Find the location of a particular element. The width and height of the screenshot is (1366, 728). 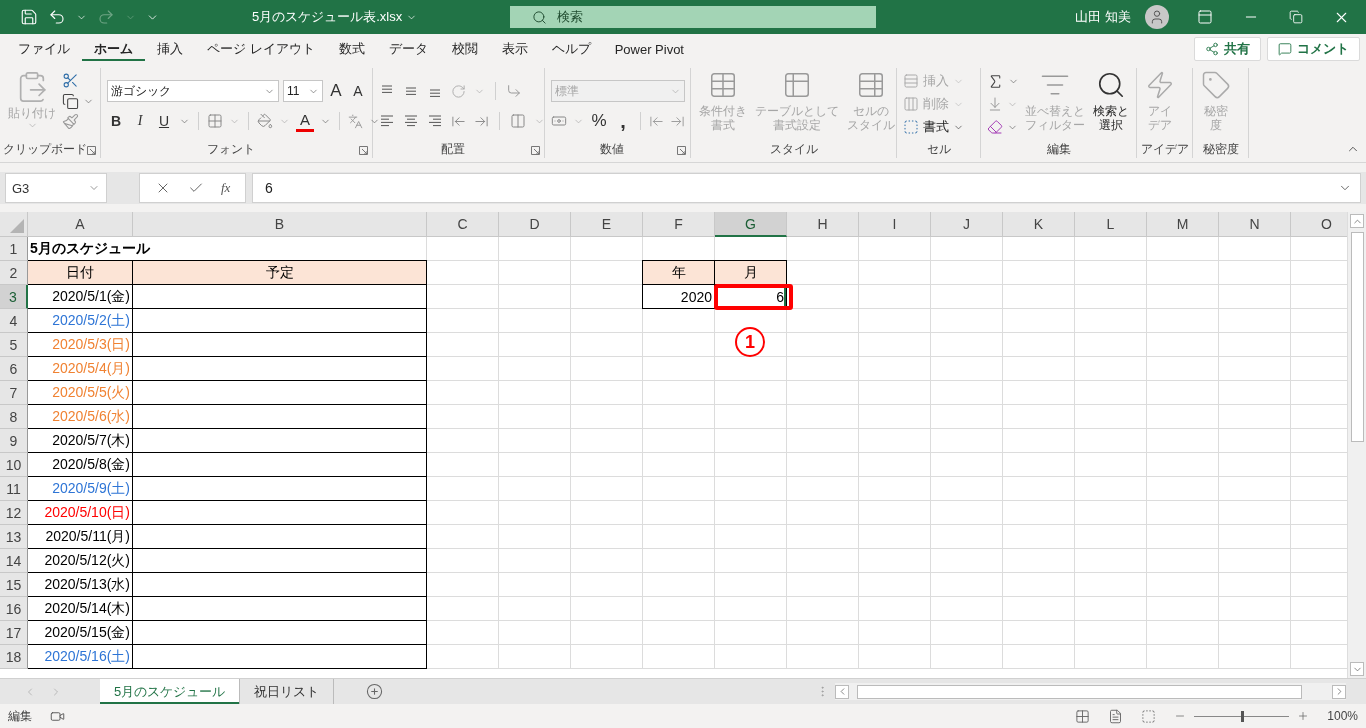

undo-icon is located at coordinates (57, 17).